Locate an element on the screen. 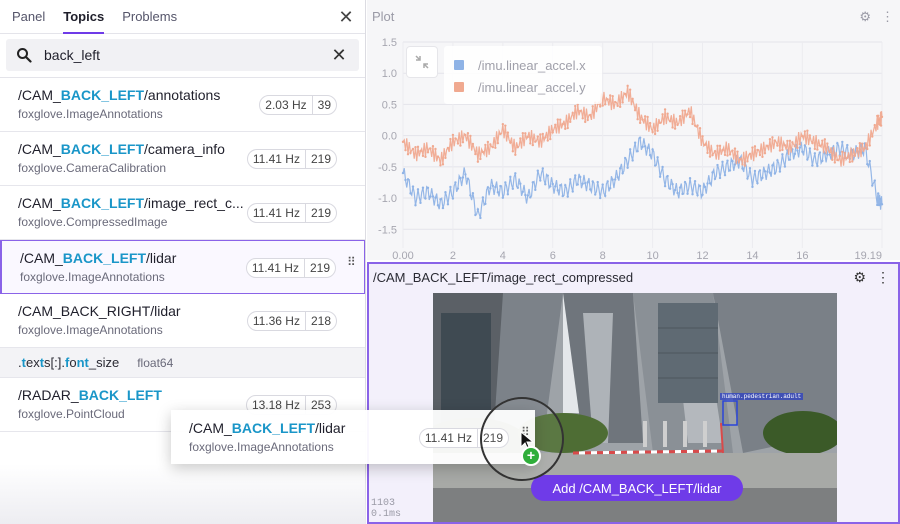  legend-item-y: /imu.linear_accel.y is located at coordinates (523, 87).